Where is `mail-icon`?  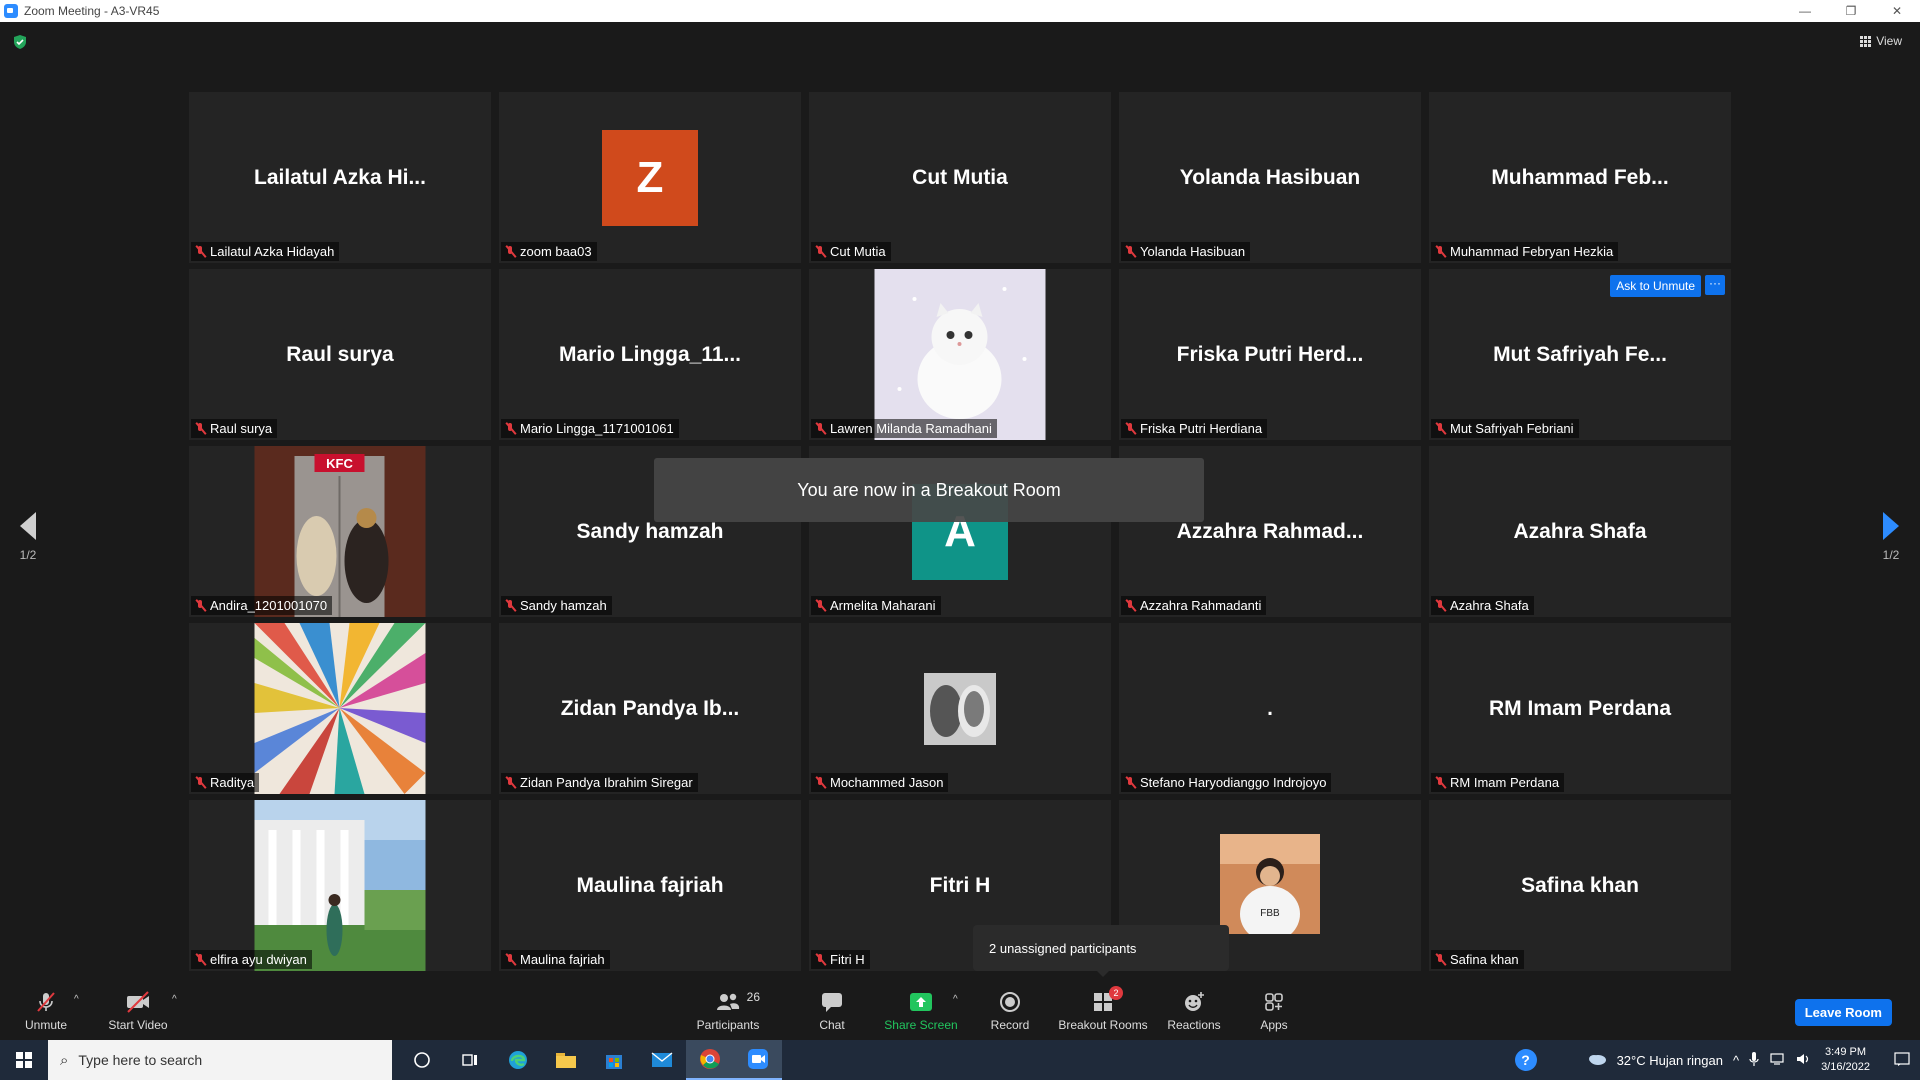
mail-icon is located at coordinates (662, 1060).